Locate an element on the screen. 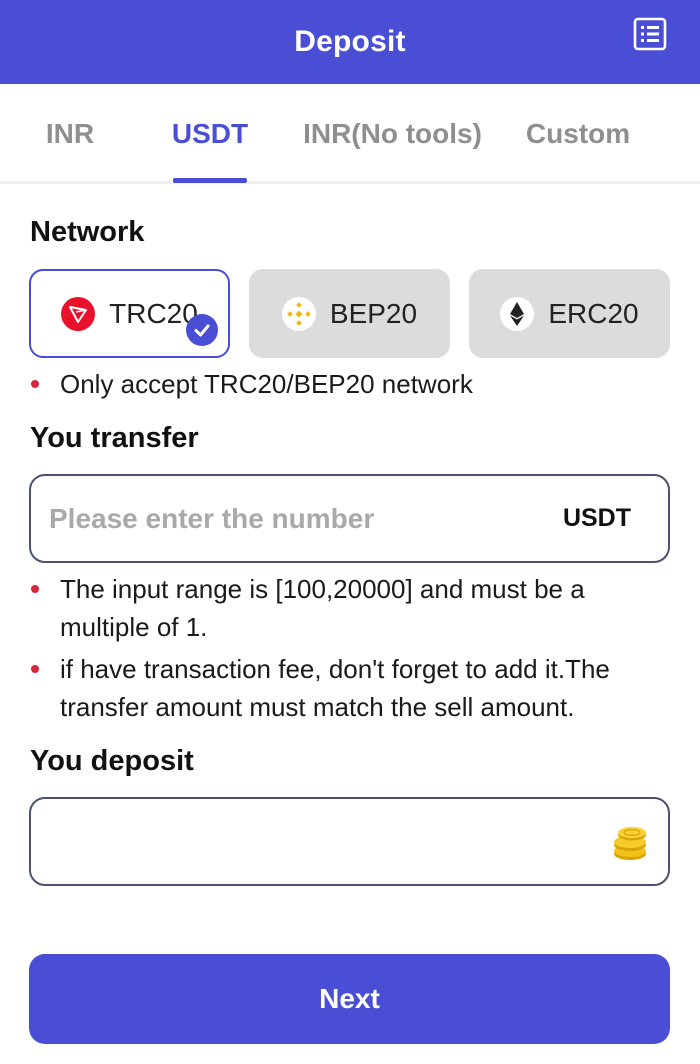 This screenshot has width=700, height=1064. tab-inr-no-tools: INR(No tools) is located at coordinates (392, 134).